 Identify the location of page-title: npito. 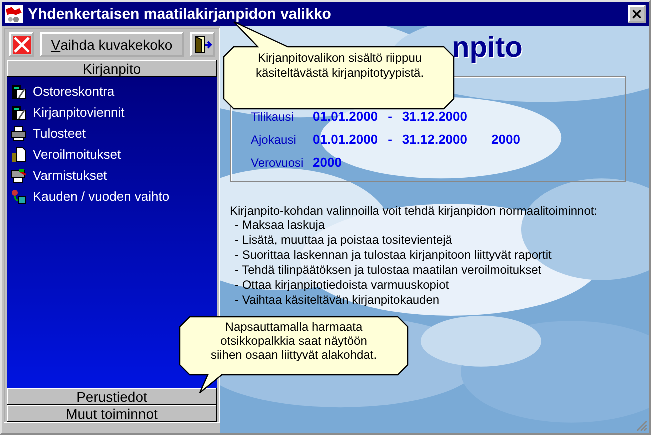
(488, 48).